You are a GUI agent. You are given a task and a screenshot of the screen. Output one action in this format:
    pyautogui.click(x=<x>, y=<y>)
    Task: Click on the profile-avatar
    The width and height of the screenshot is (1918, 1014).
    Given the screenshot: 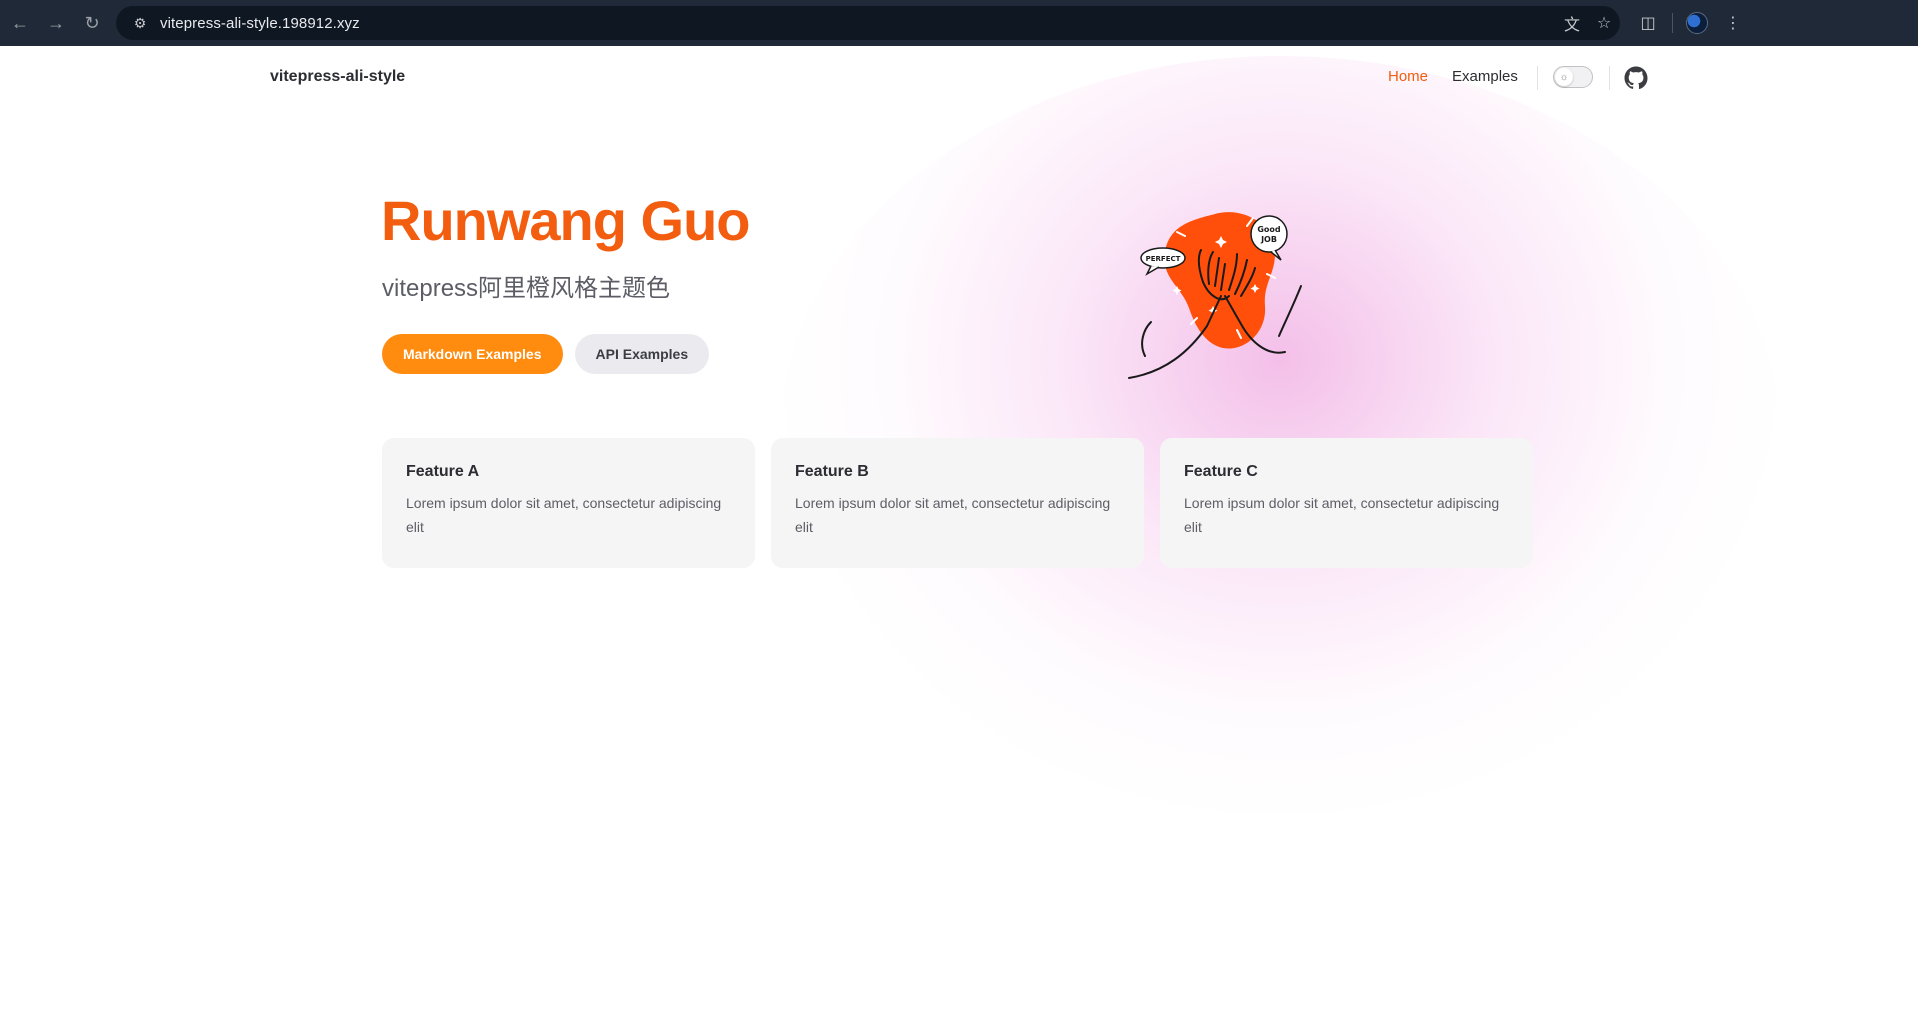 What is the action you would take?
    pyautogui.click(x=1697, y=23)
    